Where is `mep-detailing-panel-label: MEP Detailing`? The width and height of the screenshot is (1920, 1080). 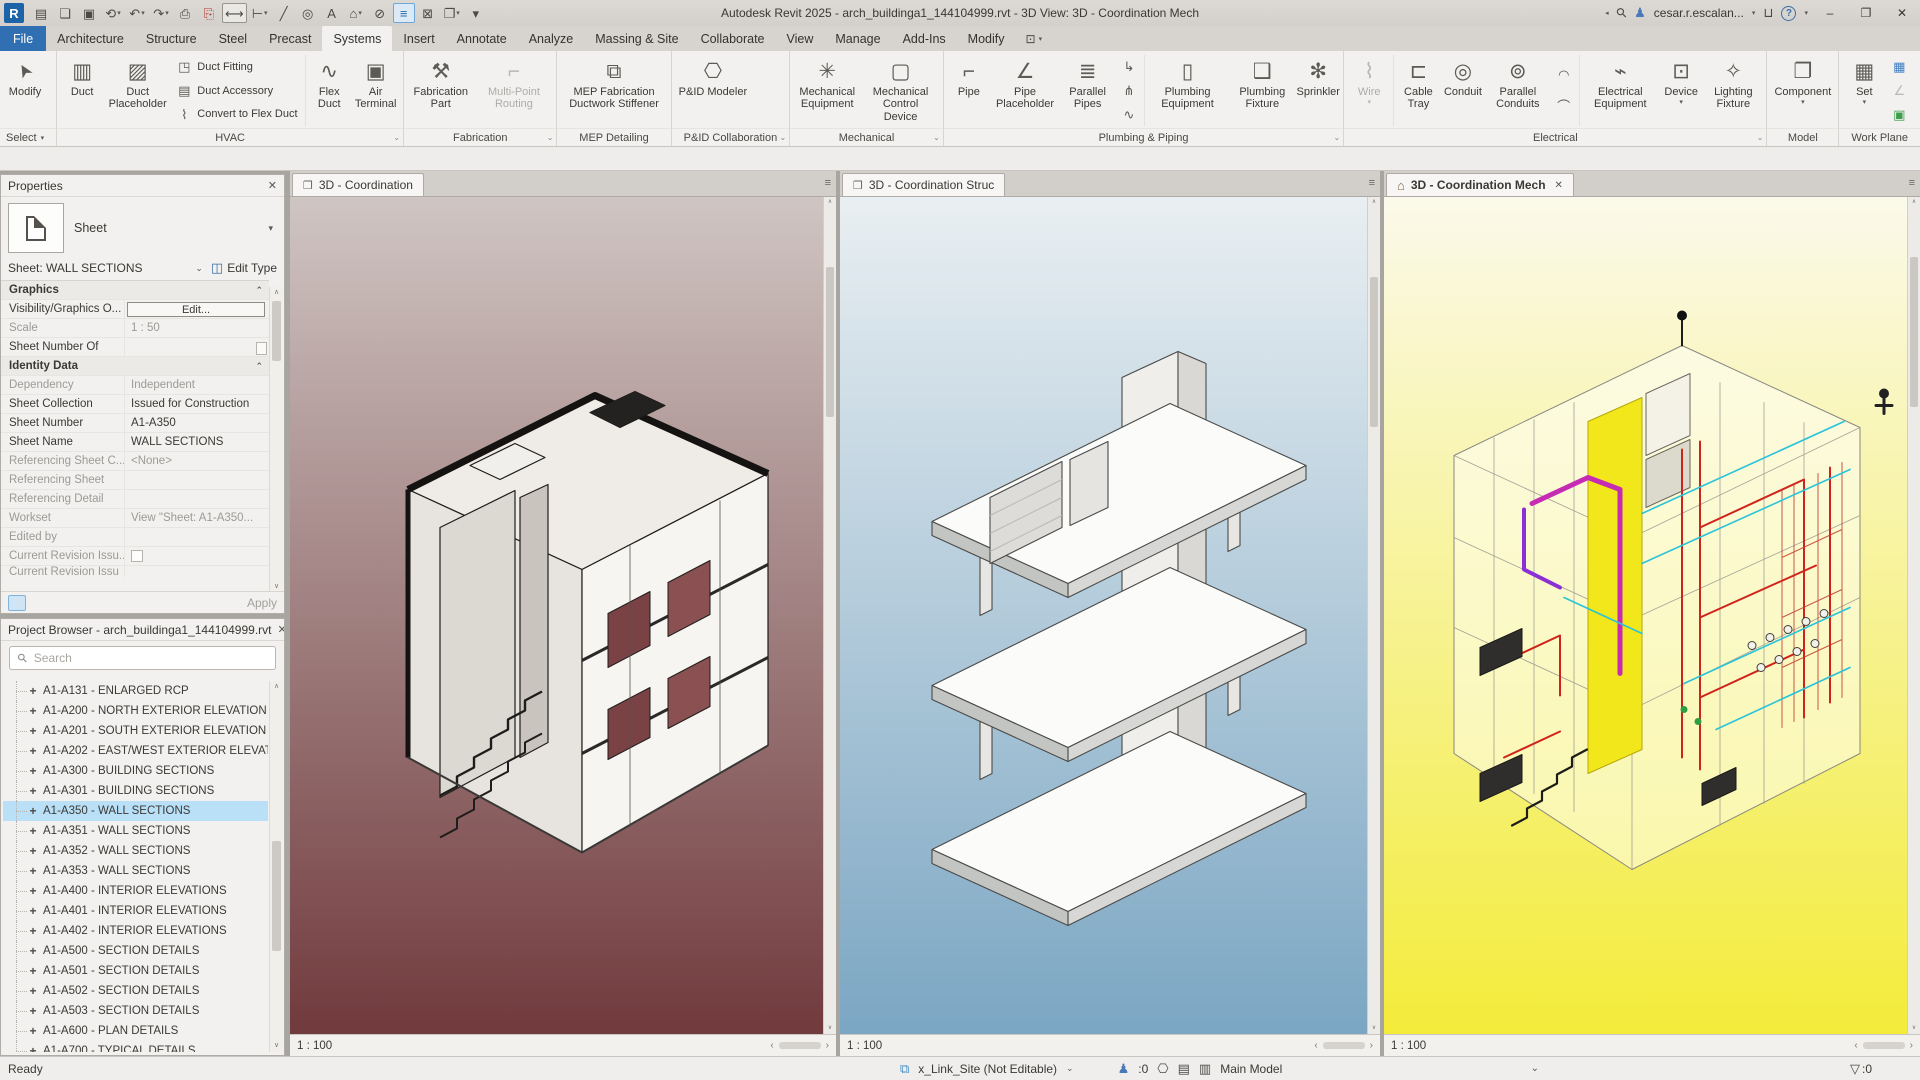
mep-detailing-panel-label: MEP Detailing is located at coordinates (614, 137).